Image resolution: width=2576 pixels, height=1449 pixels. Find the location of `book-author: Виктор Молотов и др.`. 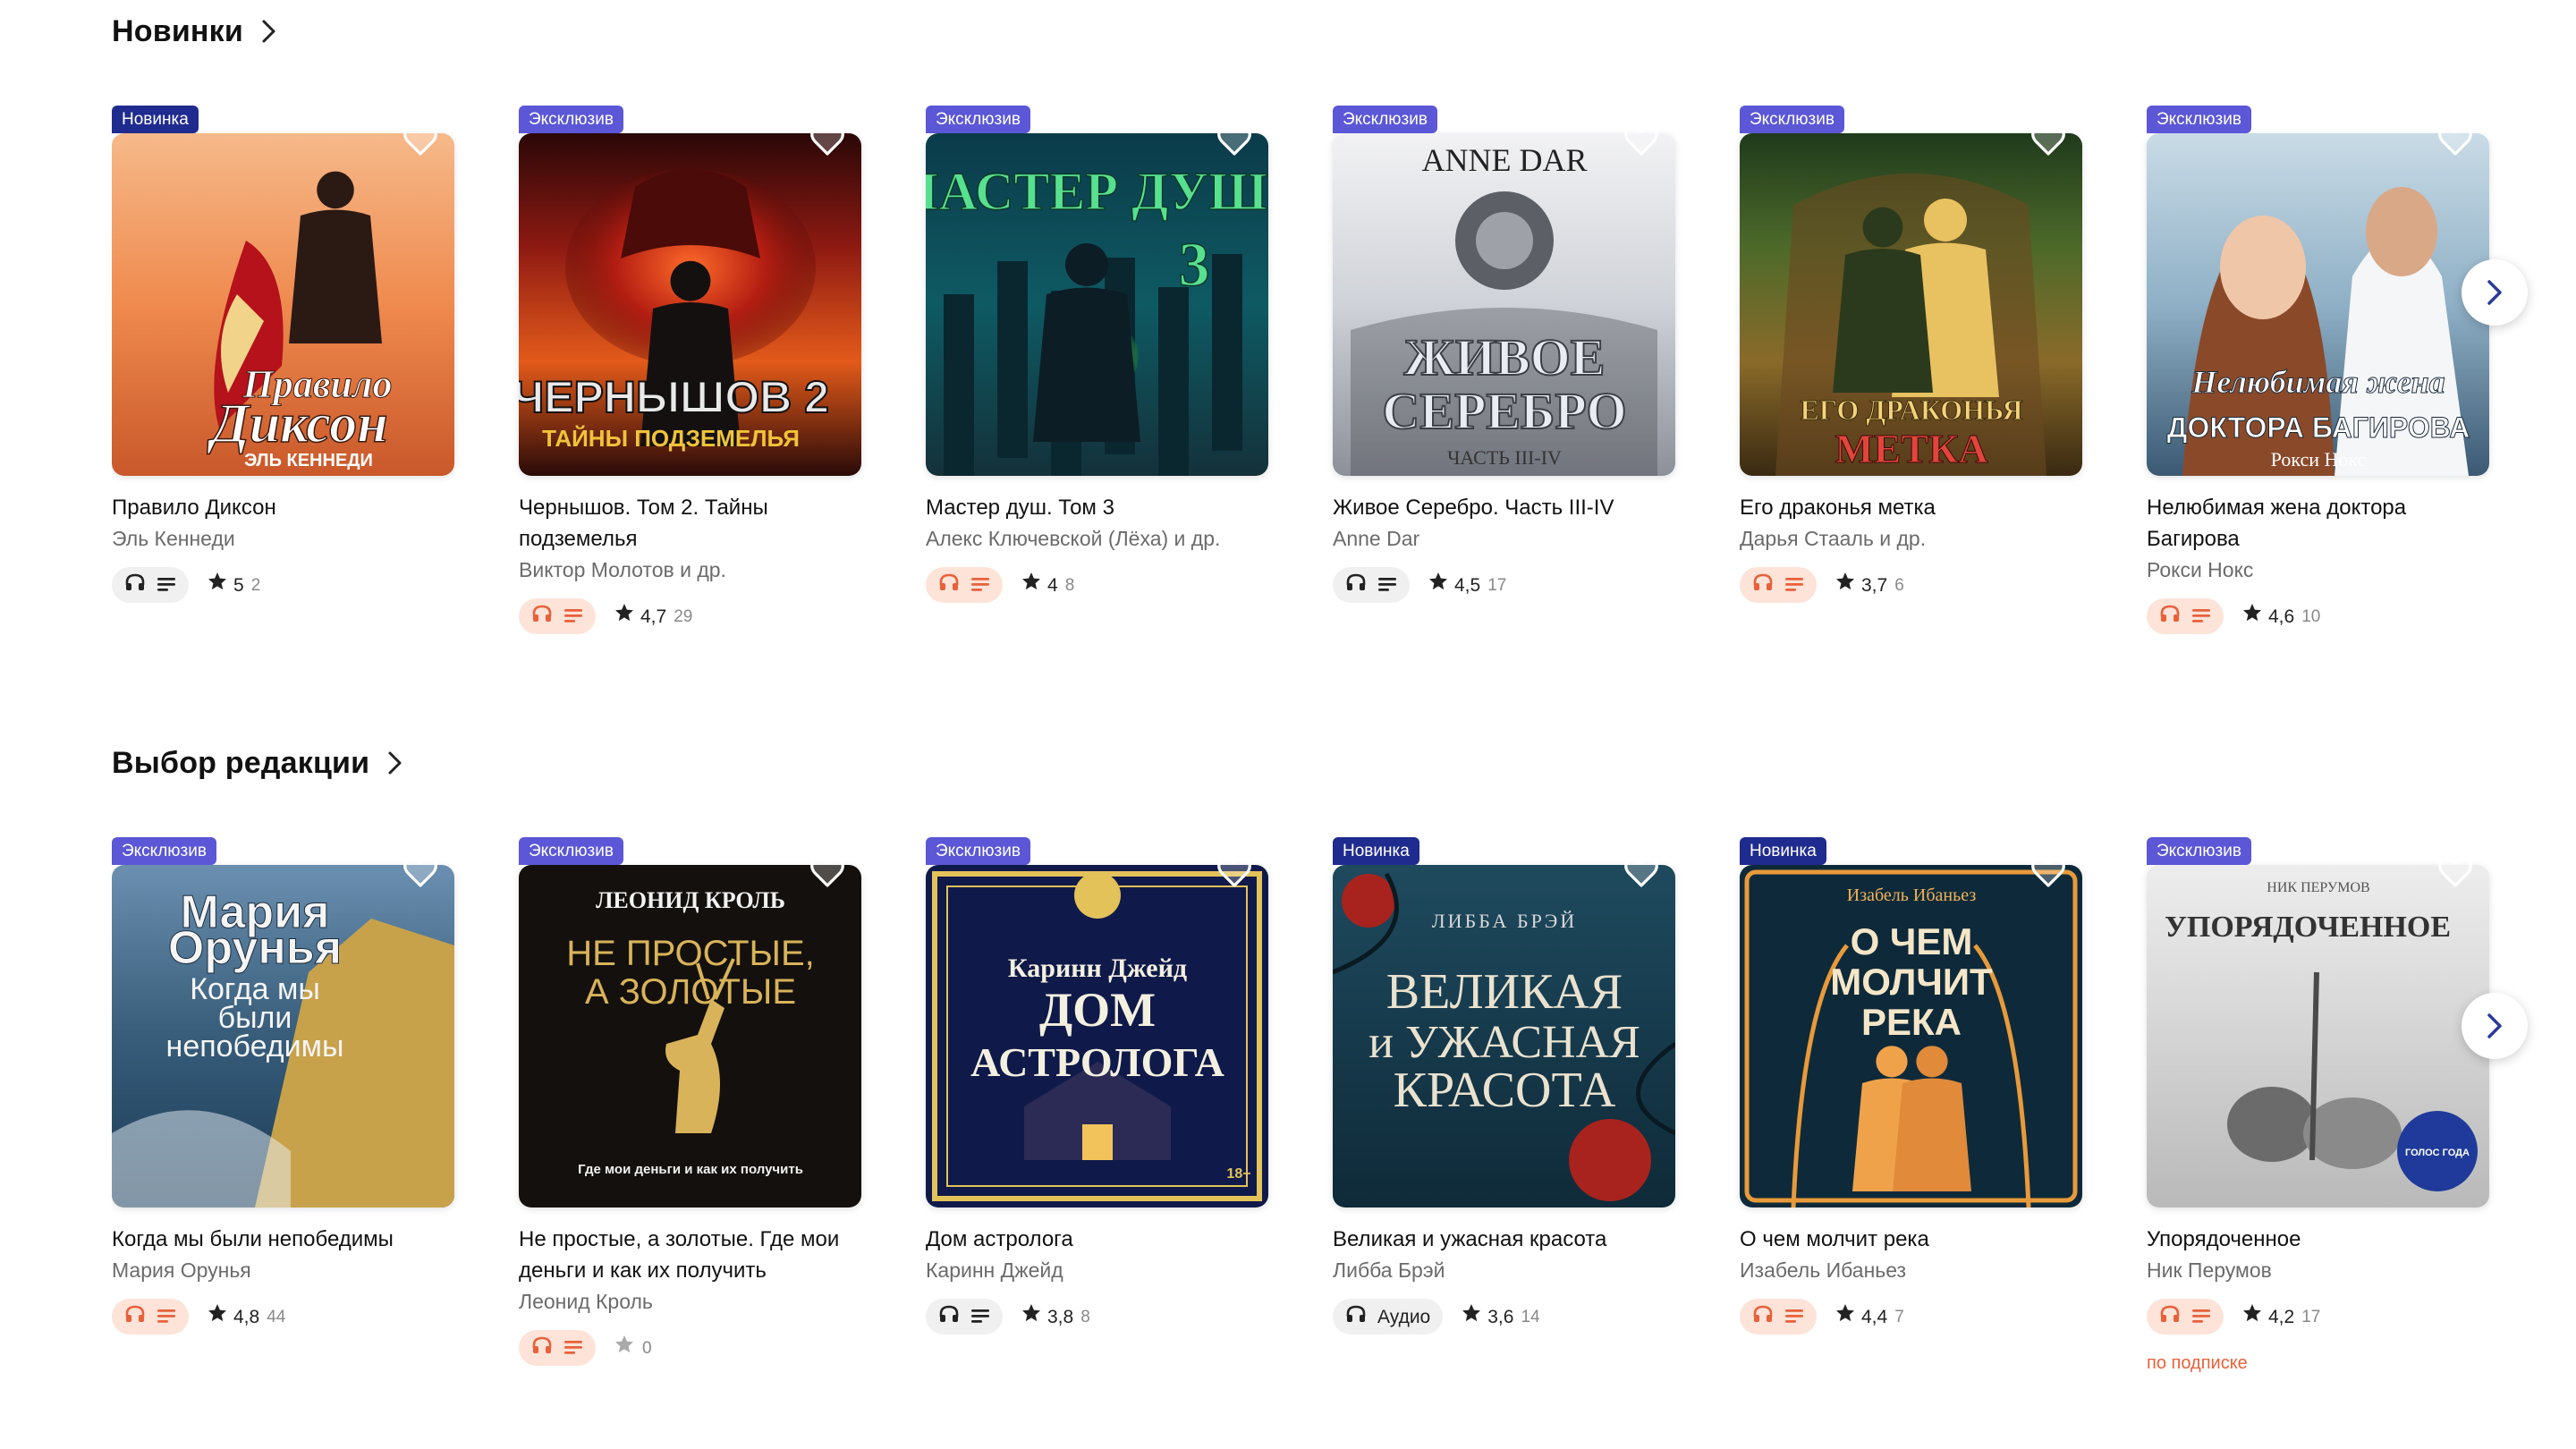

book-author: Виктор Молотов и др. is located at coordinates (690, 570).